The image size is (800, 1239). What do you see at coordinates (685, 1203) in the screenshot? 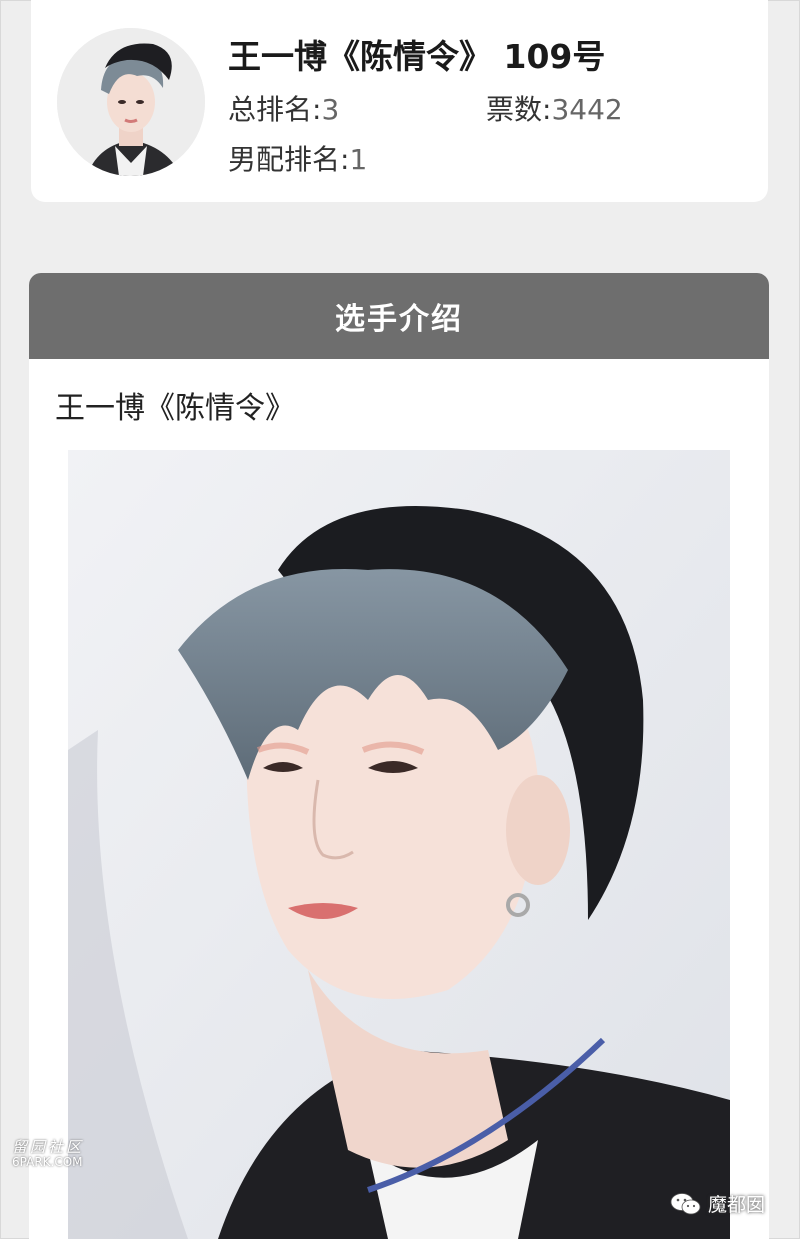
I see `wechat-icon` at bounding box center [685, 1203].